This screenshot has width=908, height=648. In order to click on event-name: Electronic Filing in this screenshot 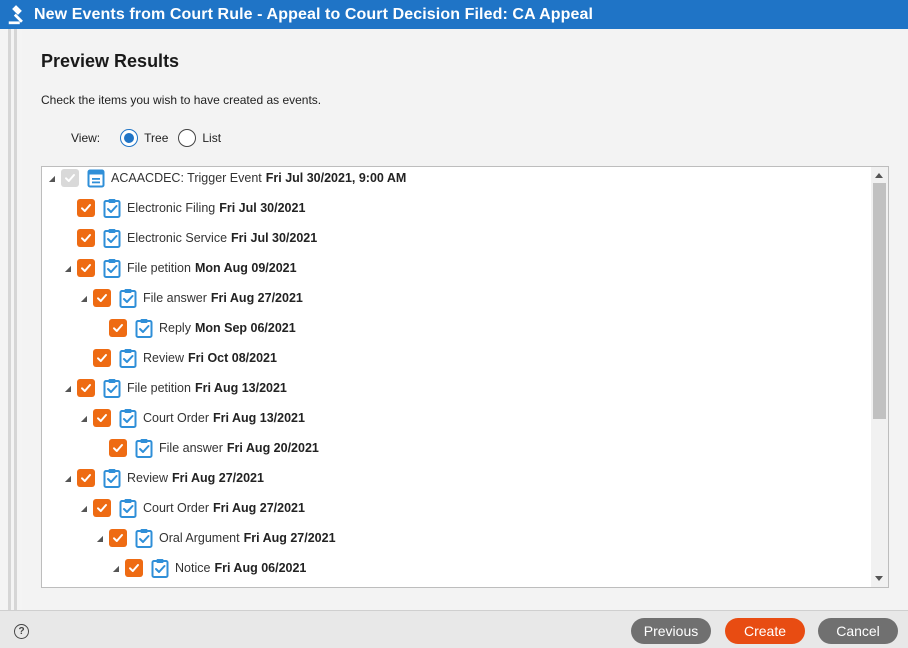, I will do `click(171, 208)`.